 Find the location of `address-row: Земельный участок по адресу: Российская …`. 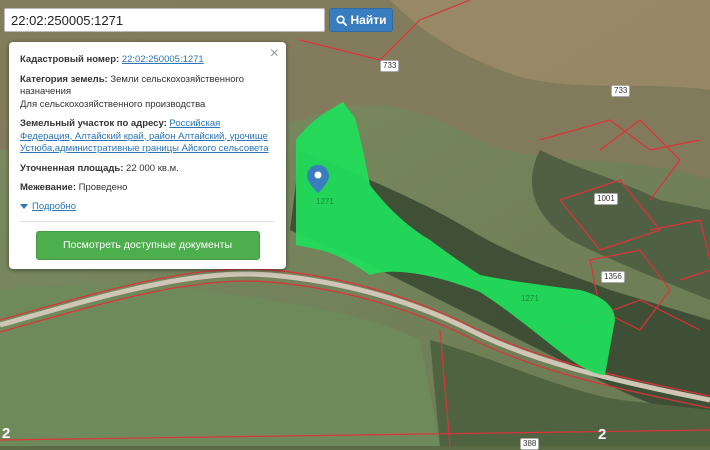

address-row: Земельный участок по адресу: Российская … is located at coordinates (147, 137).